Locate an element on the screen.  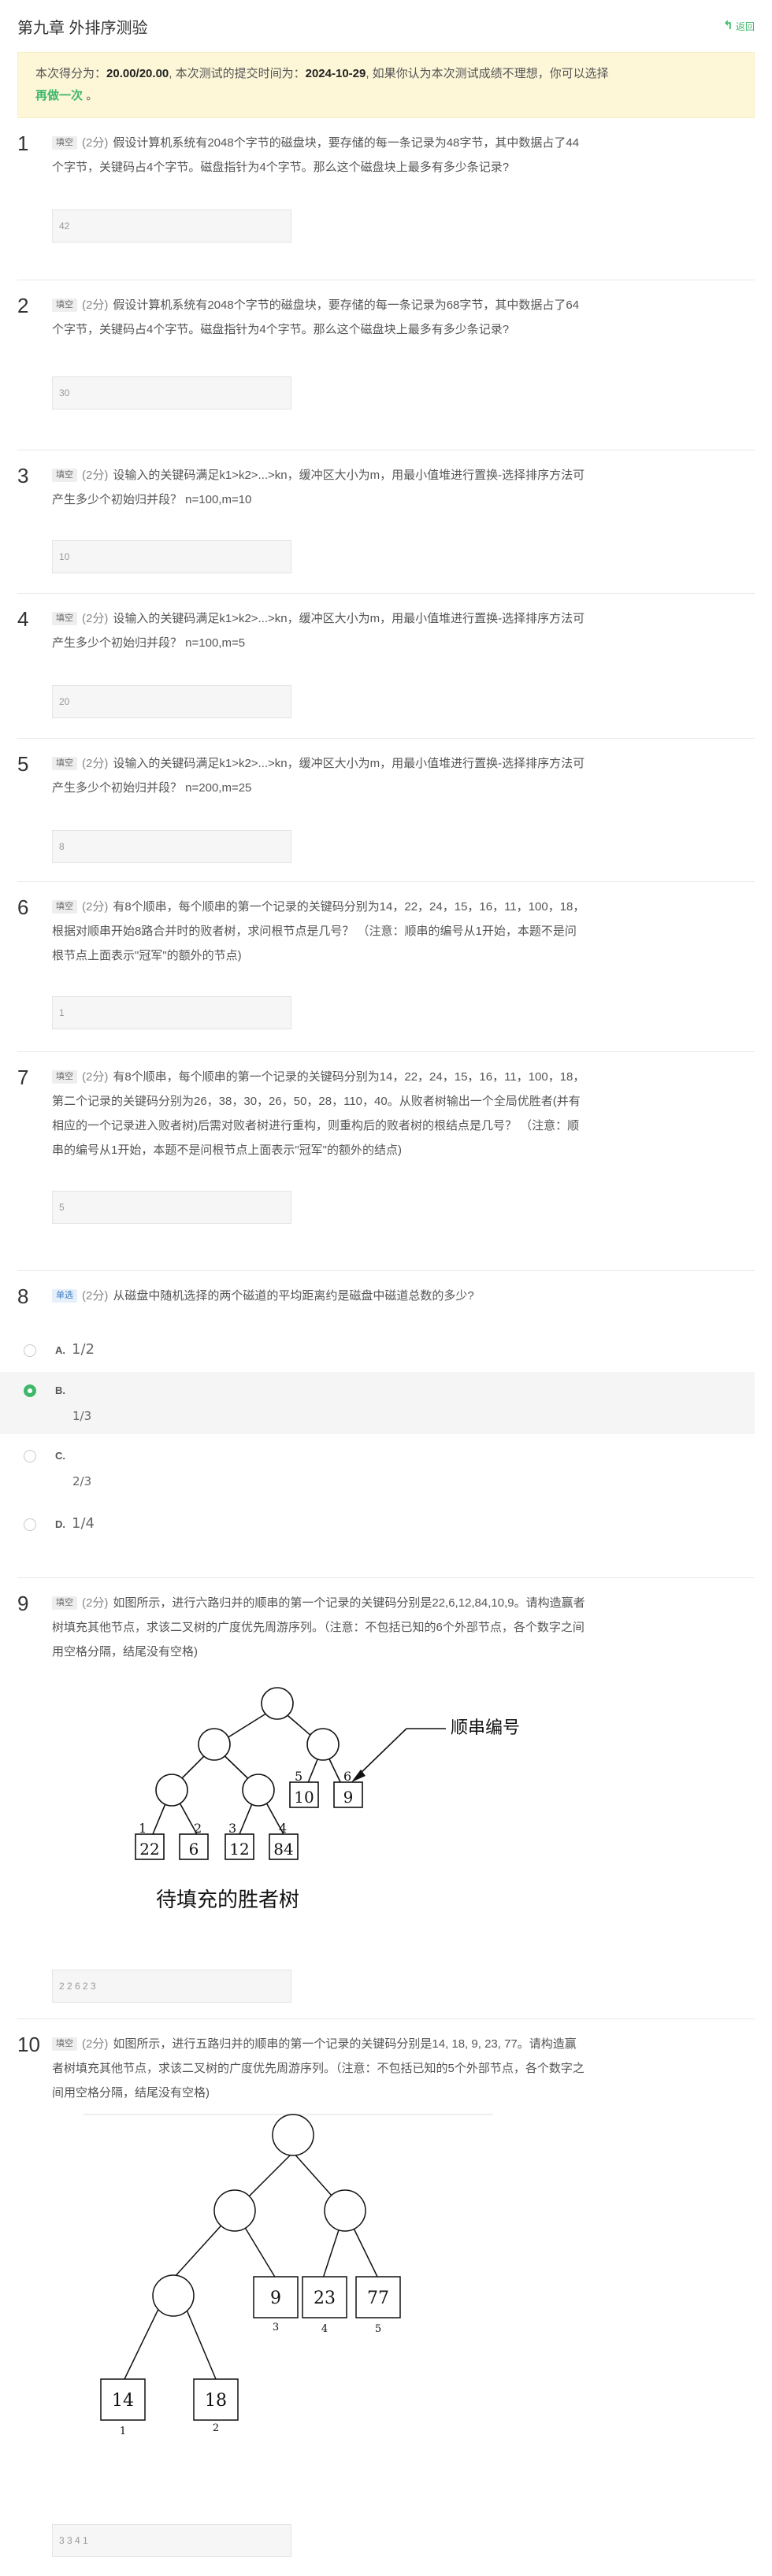
answer-field: 10 is located at coordinates (171, 556).